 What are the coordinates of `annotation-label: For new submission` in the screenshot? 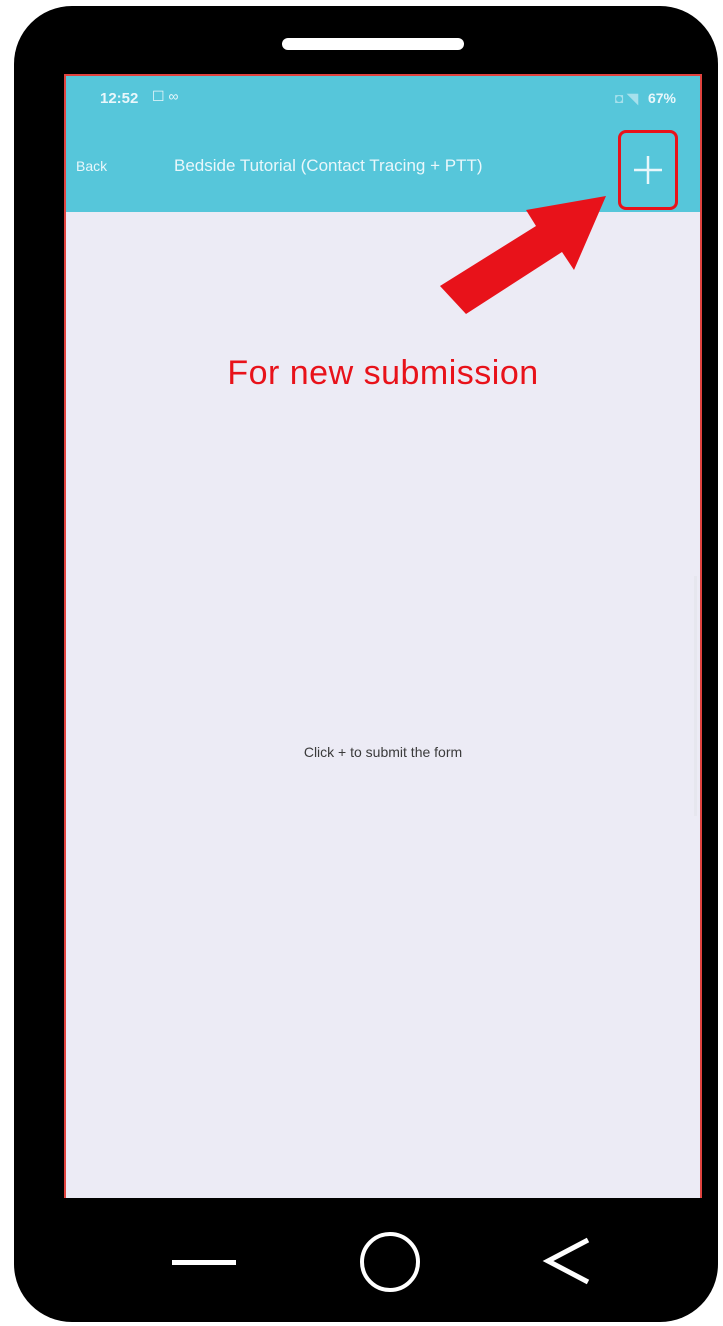 It's located at (383, 373).